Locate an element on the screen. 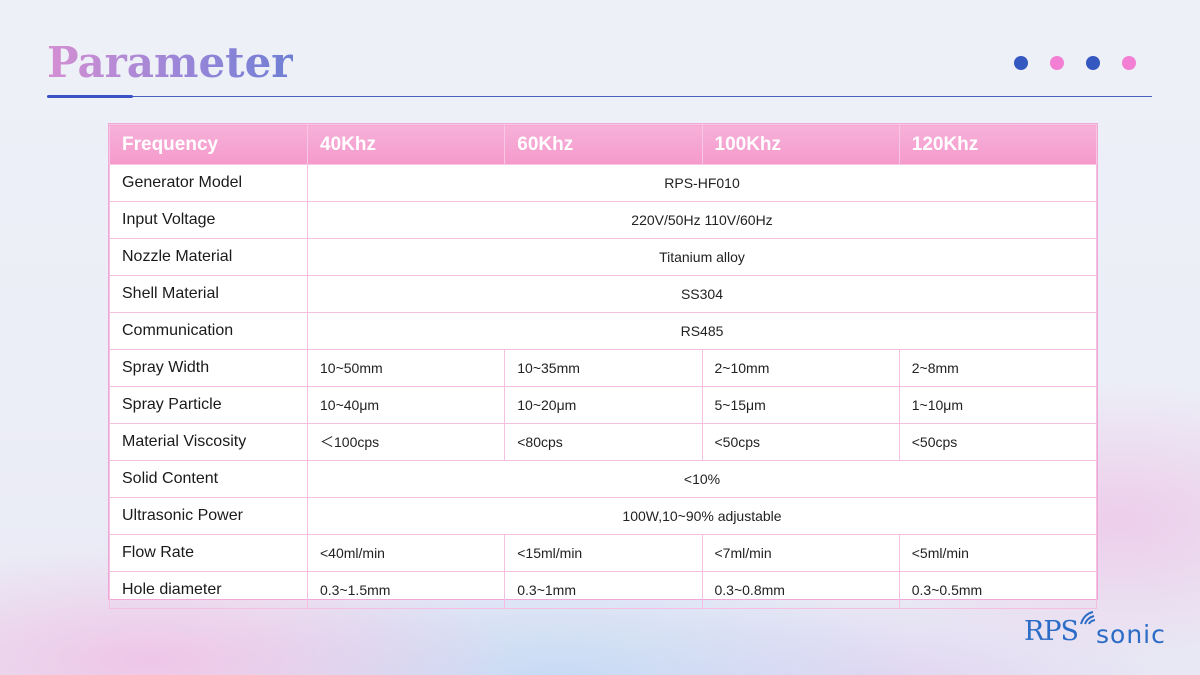  title-divider-accent is located at coordinates (90, 96).